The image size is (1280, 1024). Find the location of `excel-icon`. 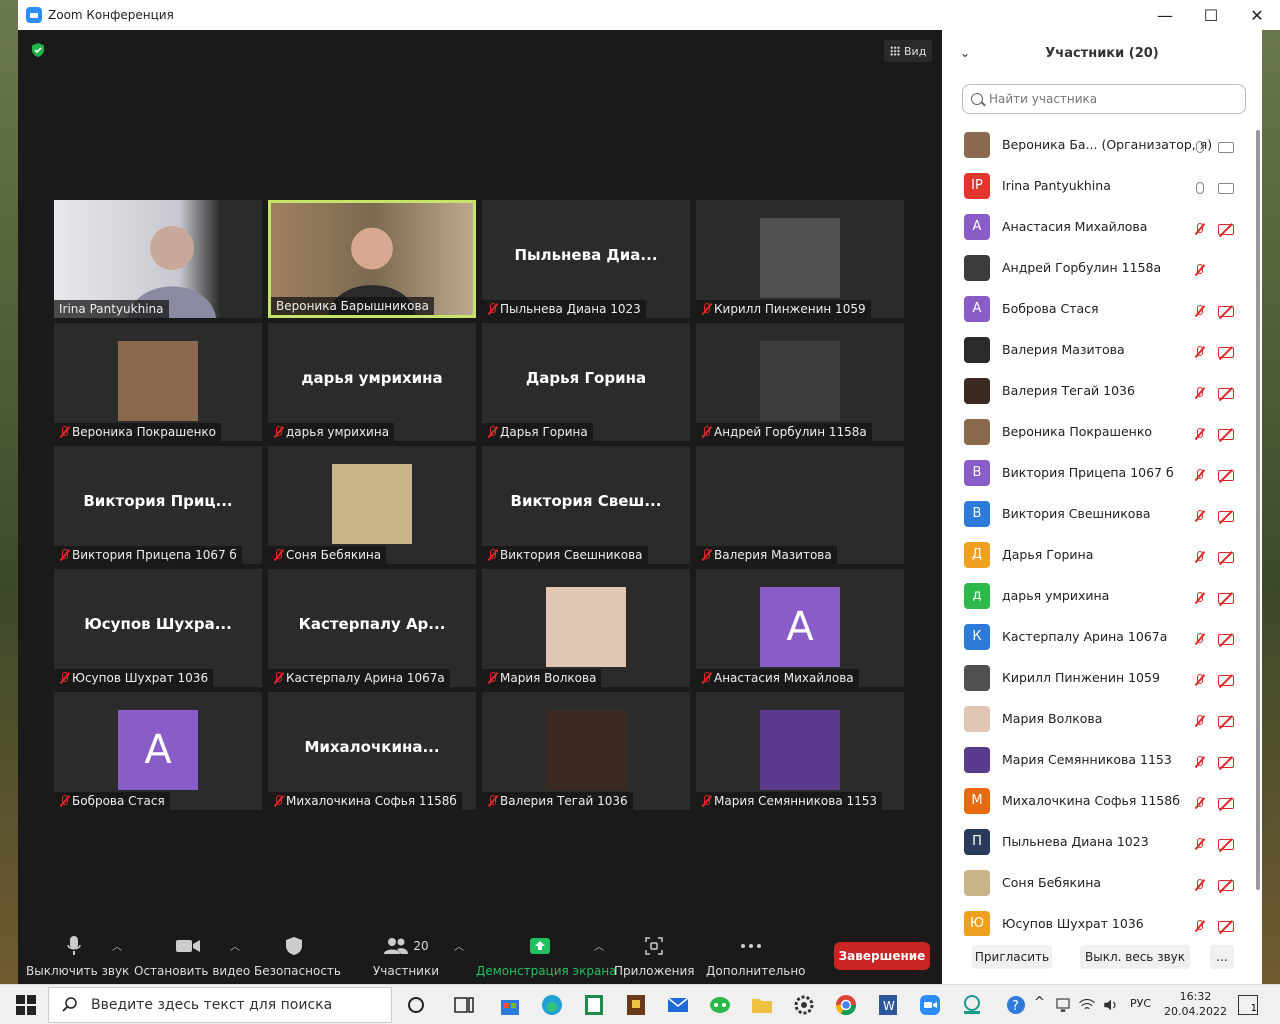

excel-icon is located at coordinates (594, 1005).